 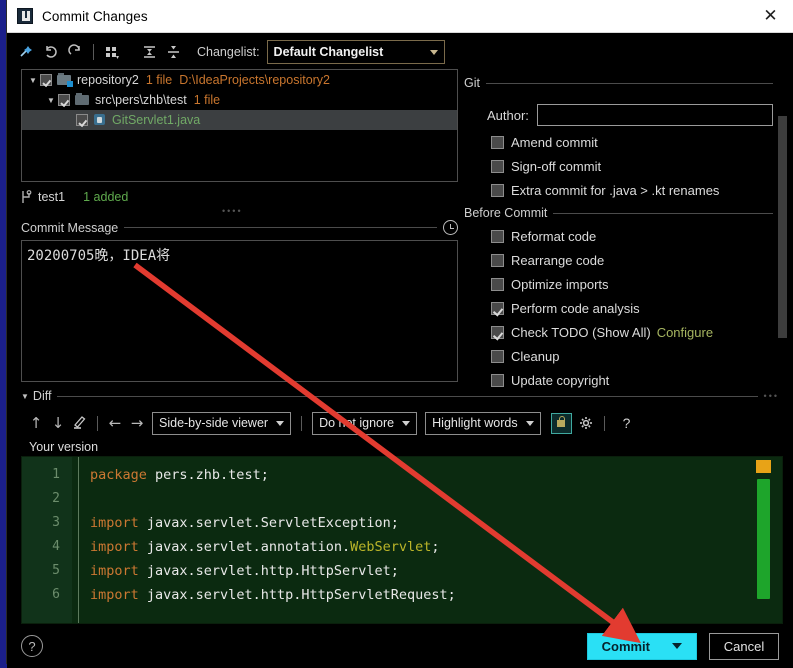 I want to click on commit-button: Commit, so click(x=641, y=646).